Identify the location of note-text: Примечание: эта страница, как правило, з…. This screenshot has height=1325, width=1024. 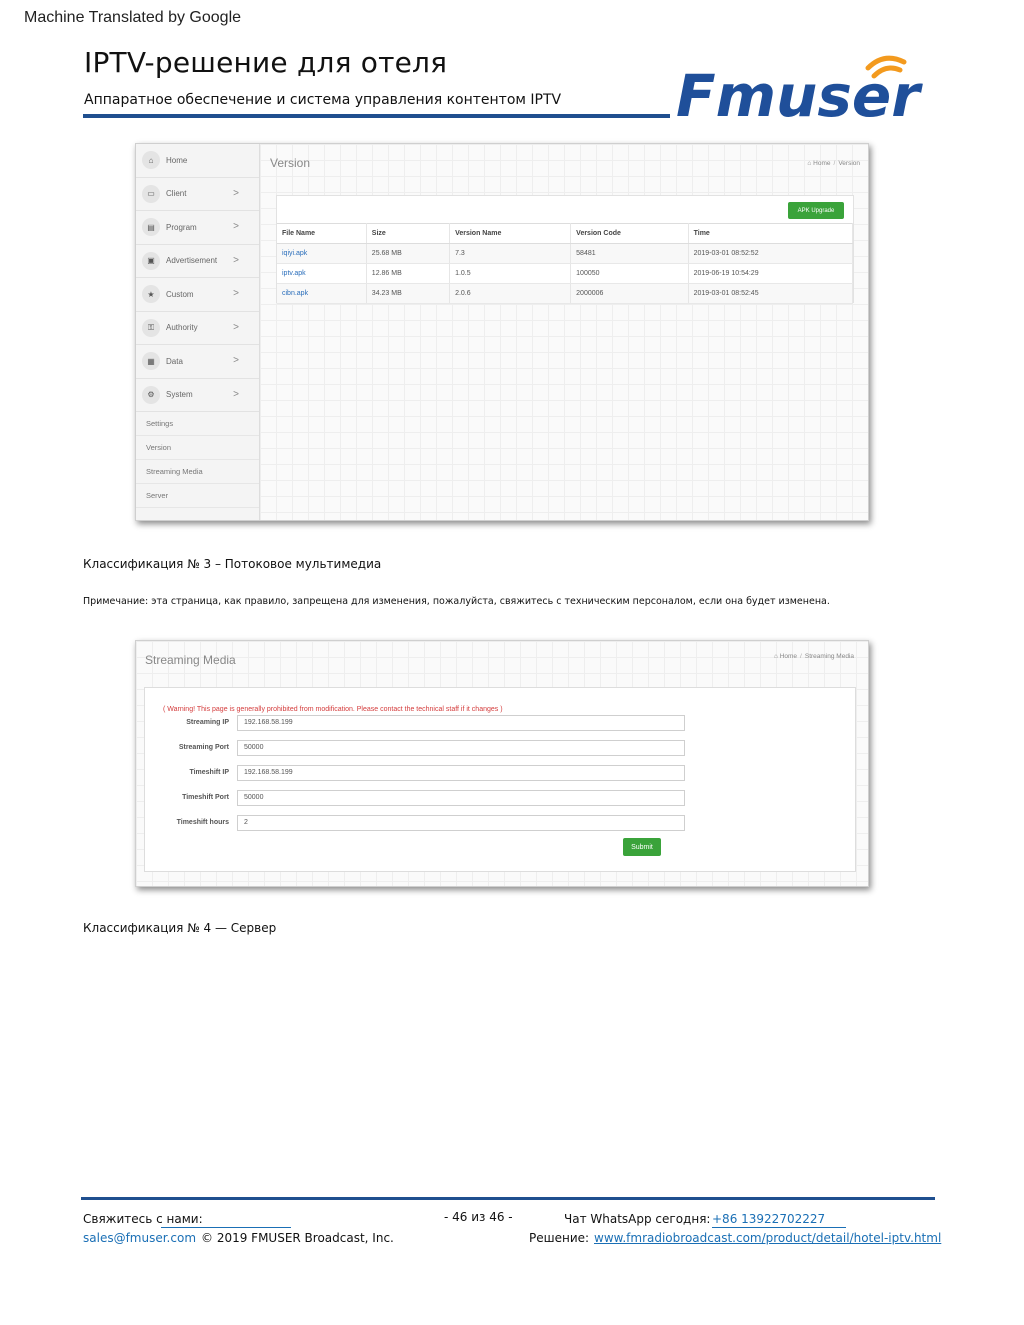
(456, 601).